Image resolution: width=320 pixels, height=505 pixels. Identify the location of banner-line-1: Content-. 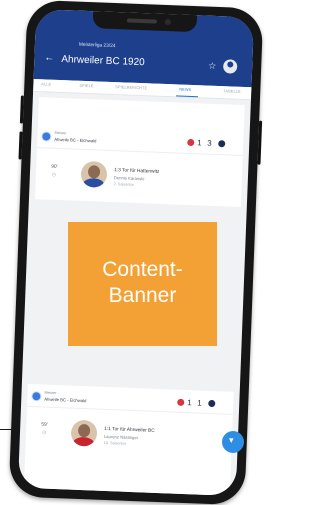
(142, 269).